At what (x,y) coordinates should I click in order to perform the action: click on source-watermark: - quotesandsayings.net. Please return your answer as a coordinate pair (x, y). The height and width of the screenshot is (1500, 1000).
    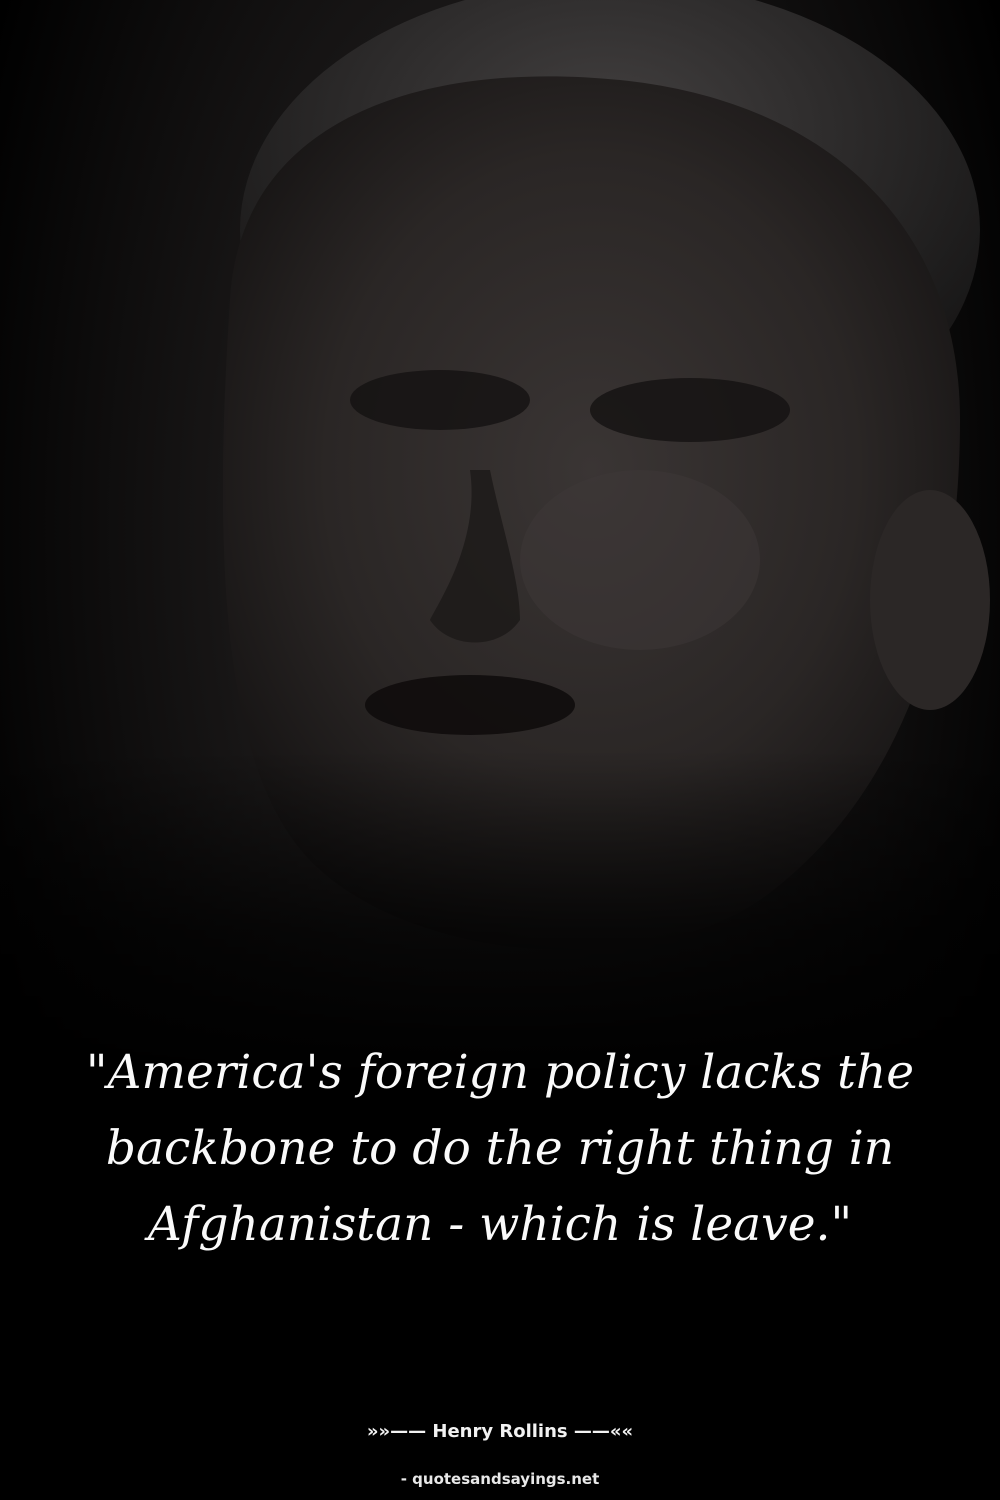
    Looking at the image, I should click on (500, 1479).